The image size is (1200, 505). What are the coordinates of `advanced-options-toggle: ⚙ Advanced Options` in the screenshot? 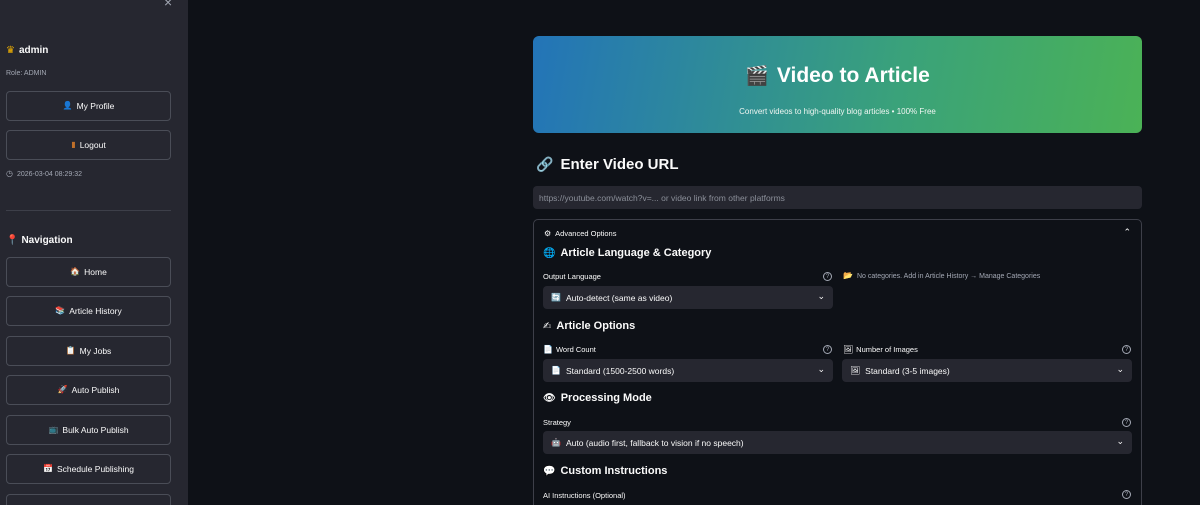 It's located at (580, 233).